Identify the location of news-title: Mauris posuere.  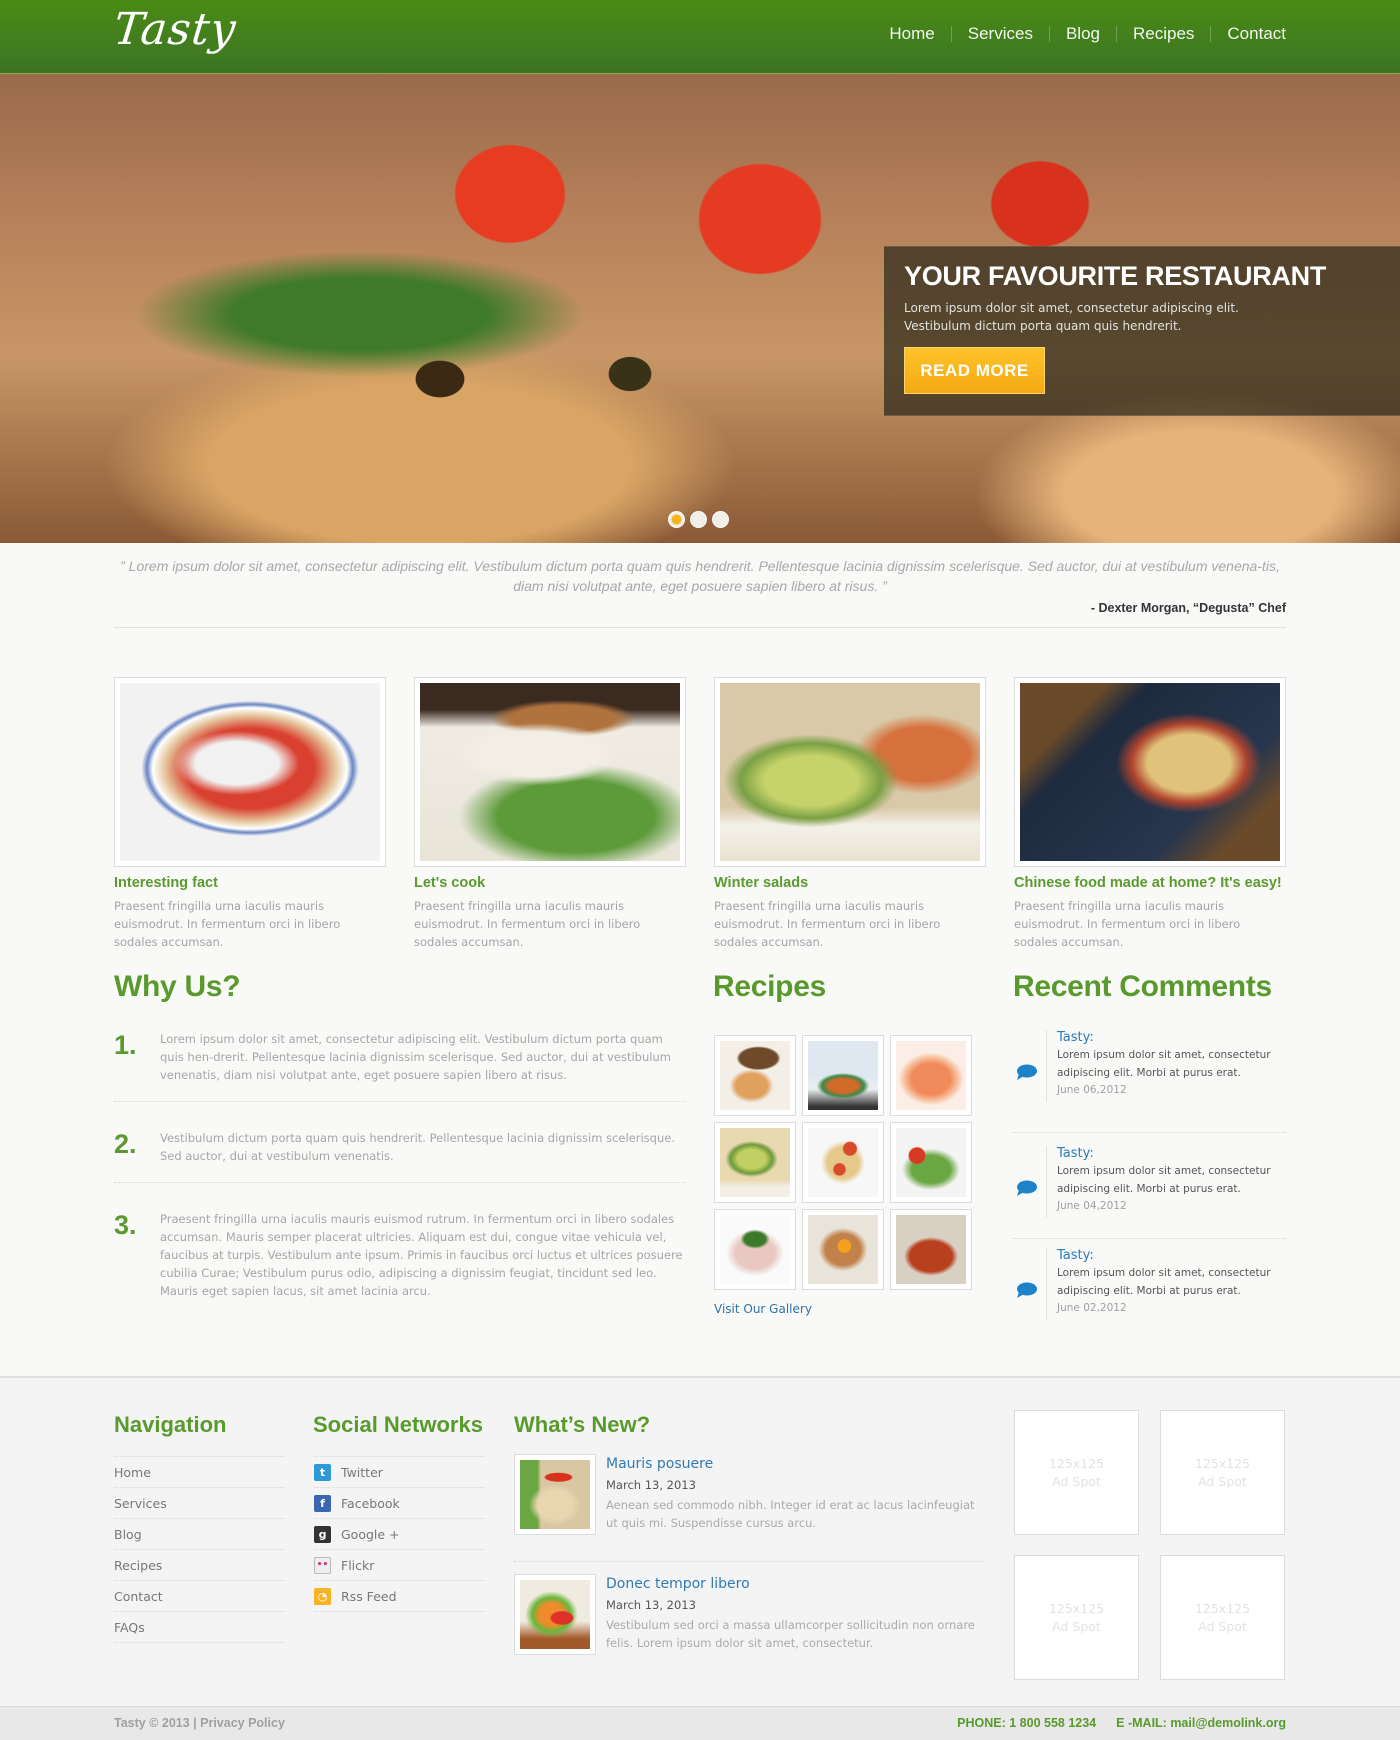
(796, 1464).